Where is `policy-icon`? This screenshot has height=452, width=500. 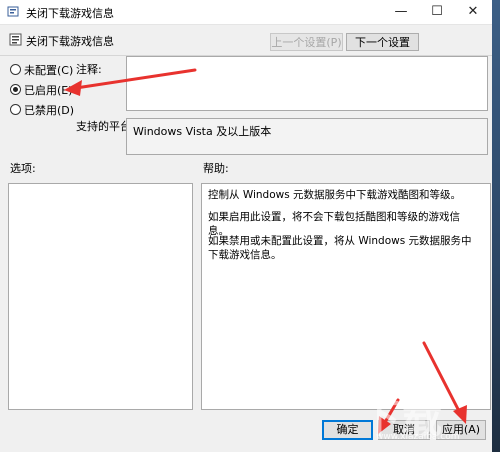 policy-icon is located at coordinates (13, 11).